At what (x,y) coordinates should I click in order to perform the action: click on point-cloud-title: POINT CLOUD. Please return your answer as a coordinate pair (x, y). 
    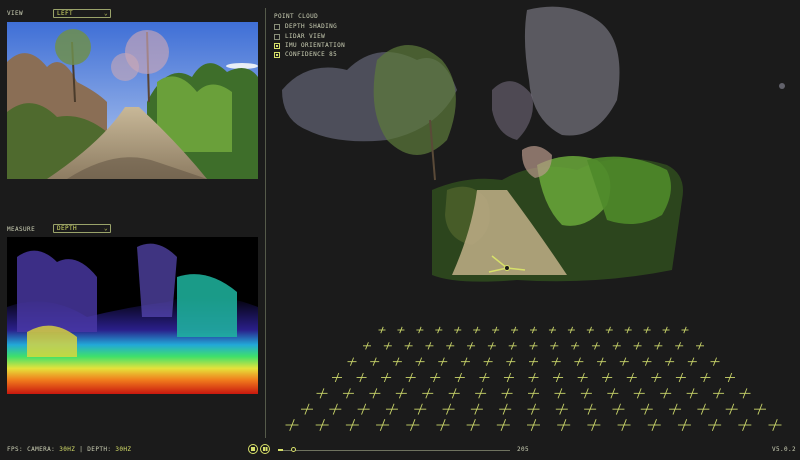
    Looking at the image, I should click on (296, 16).